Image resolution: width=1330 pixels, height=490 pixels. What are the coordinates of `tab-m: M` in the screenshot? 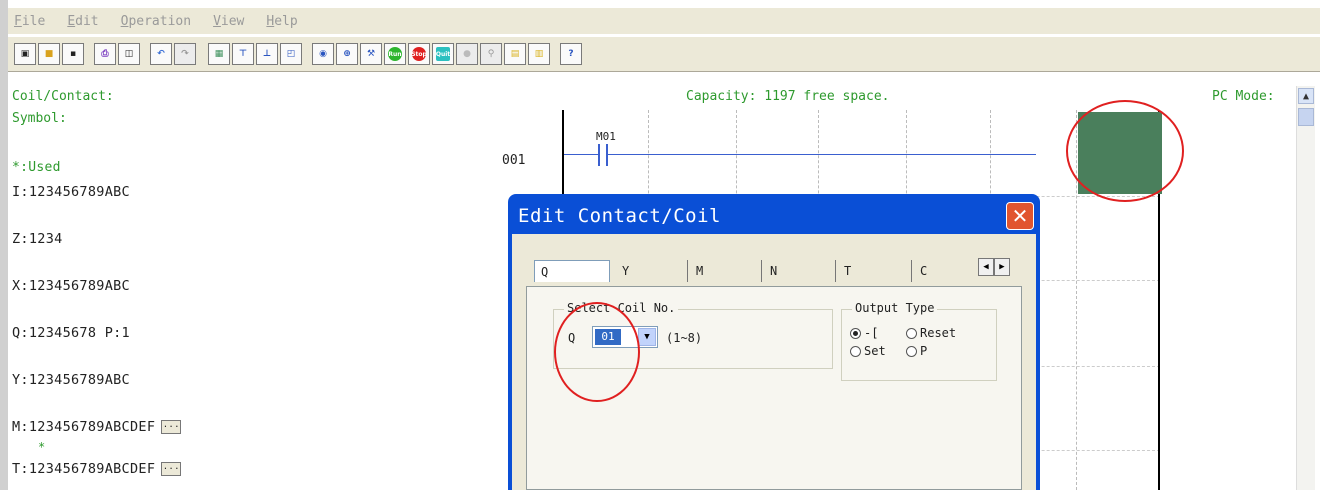 It's located at (726, 271).